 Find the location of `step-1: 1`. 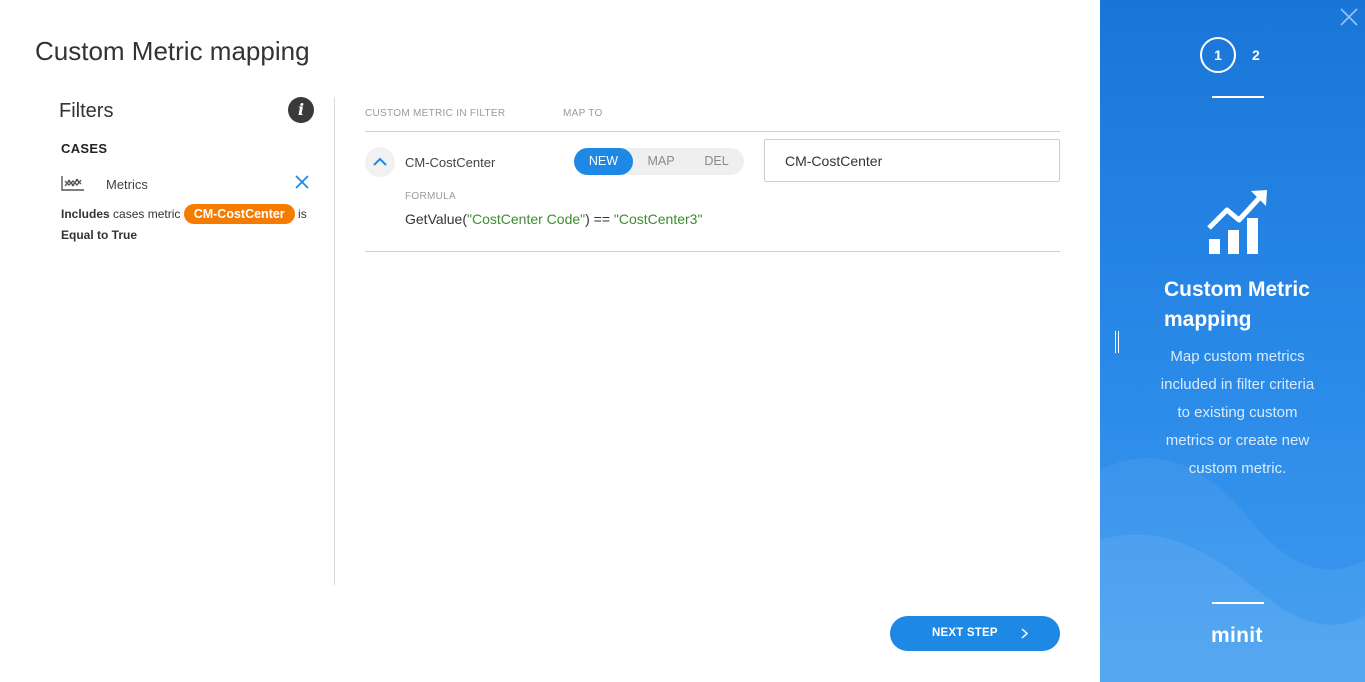

step-1: 1 is located at coordinates (1218, 55).